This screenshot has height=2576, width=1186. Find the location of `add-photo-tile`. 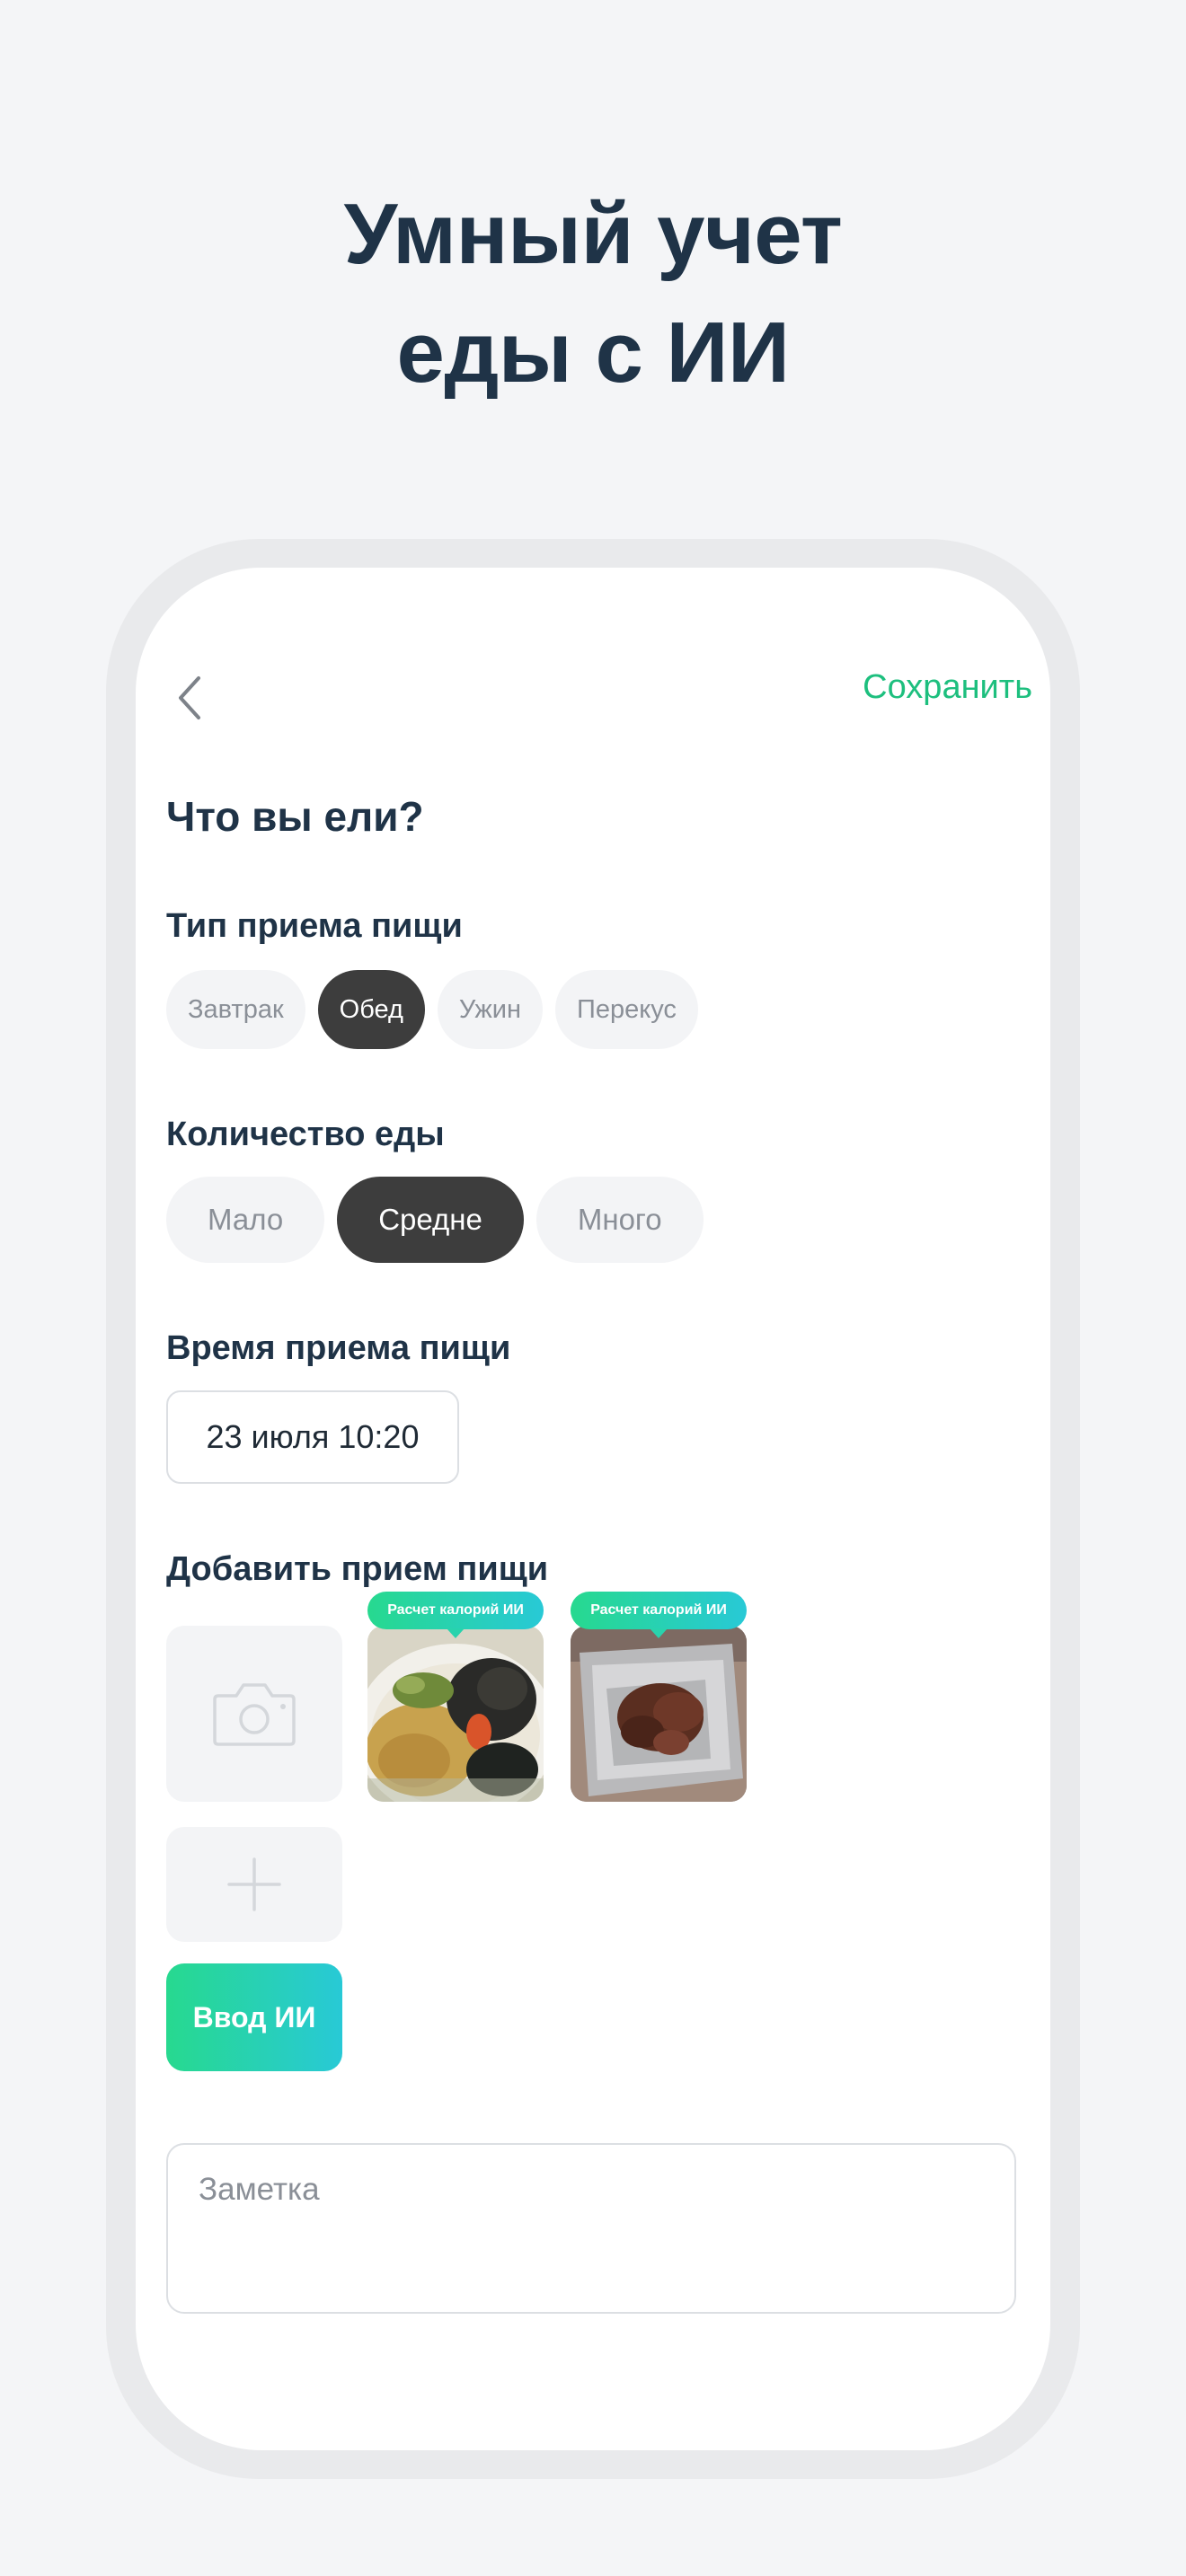

add-photo-tile is located at coordinates (254, 1884).